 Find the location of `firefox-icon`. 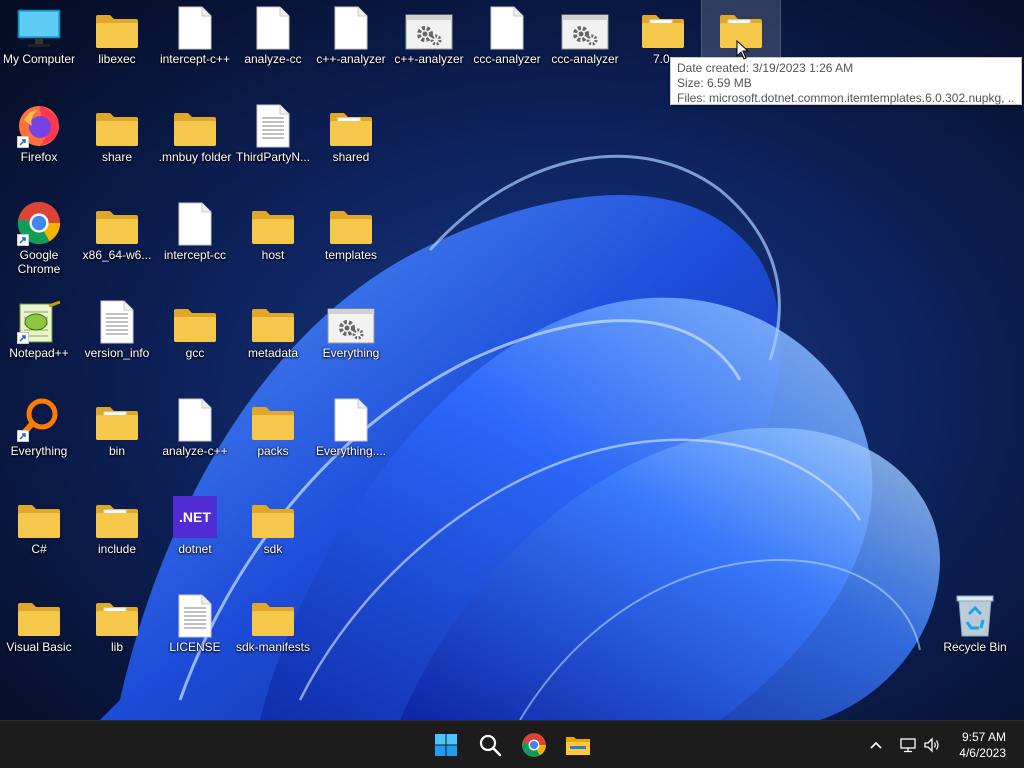

firefox-icon is located at coordinates (39, 125).